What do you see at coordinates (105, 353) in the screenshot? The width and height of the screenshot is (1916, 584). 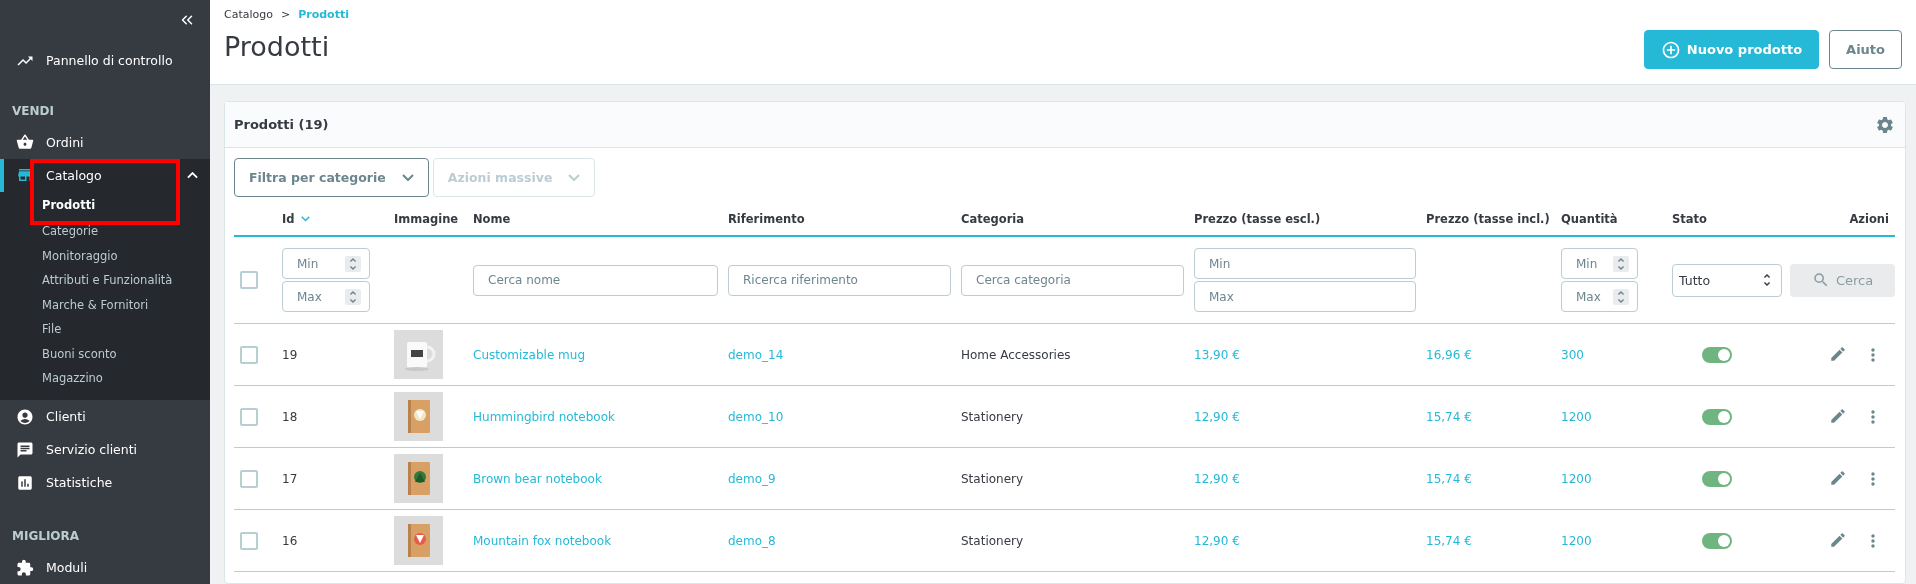 I see `sidebar-subitem: Buoni sconto` at bounding box center [105, 353].